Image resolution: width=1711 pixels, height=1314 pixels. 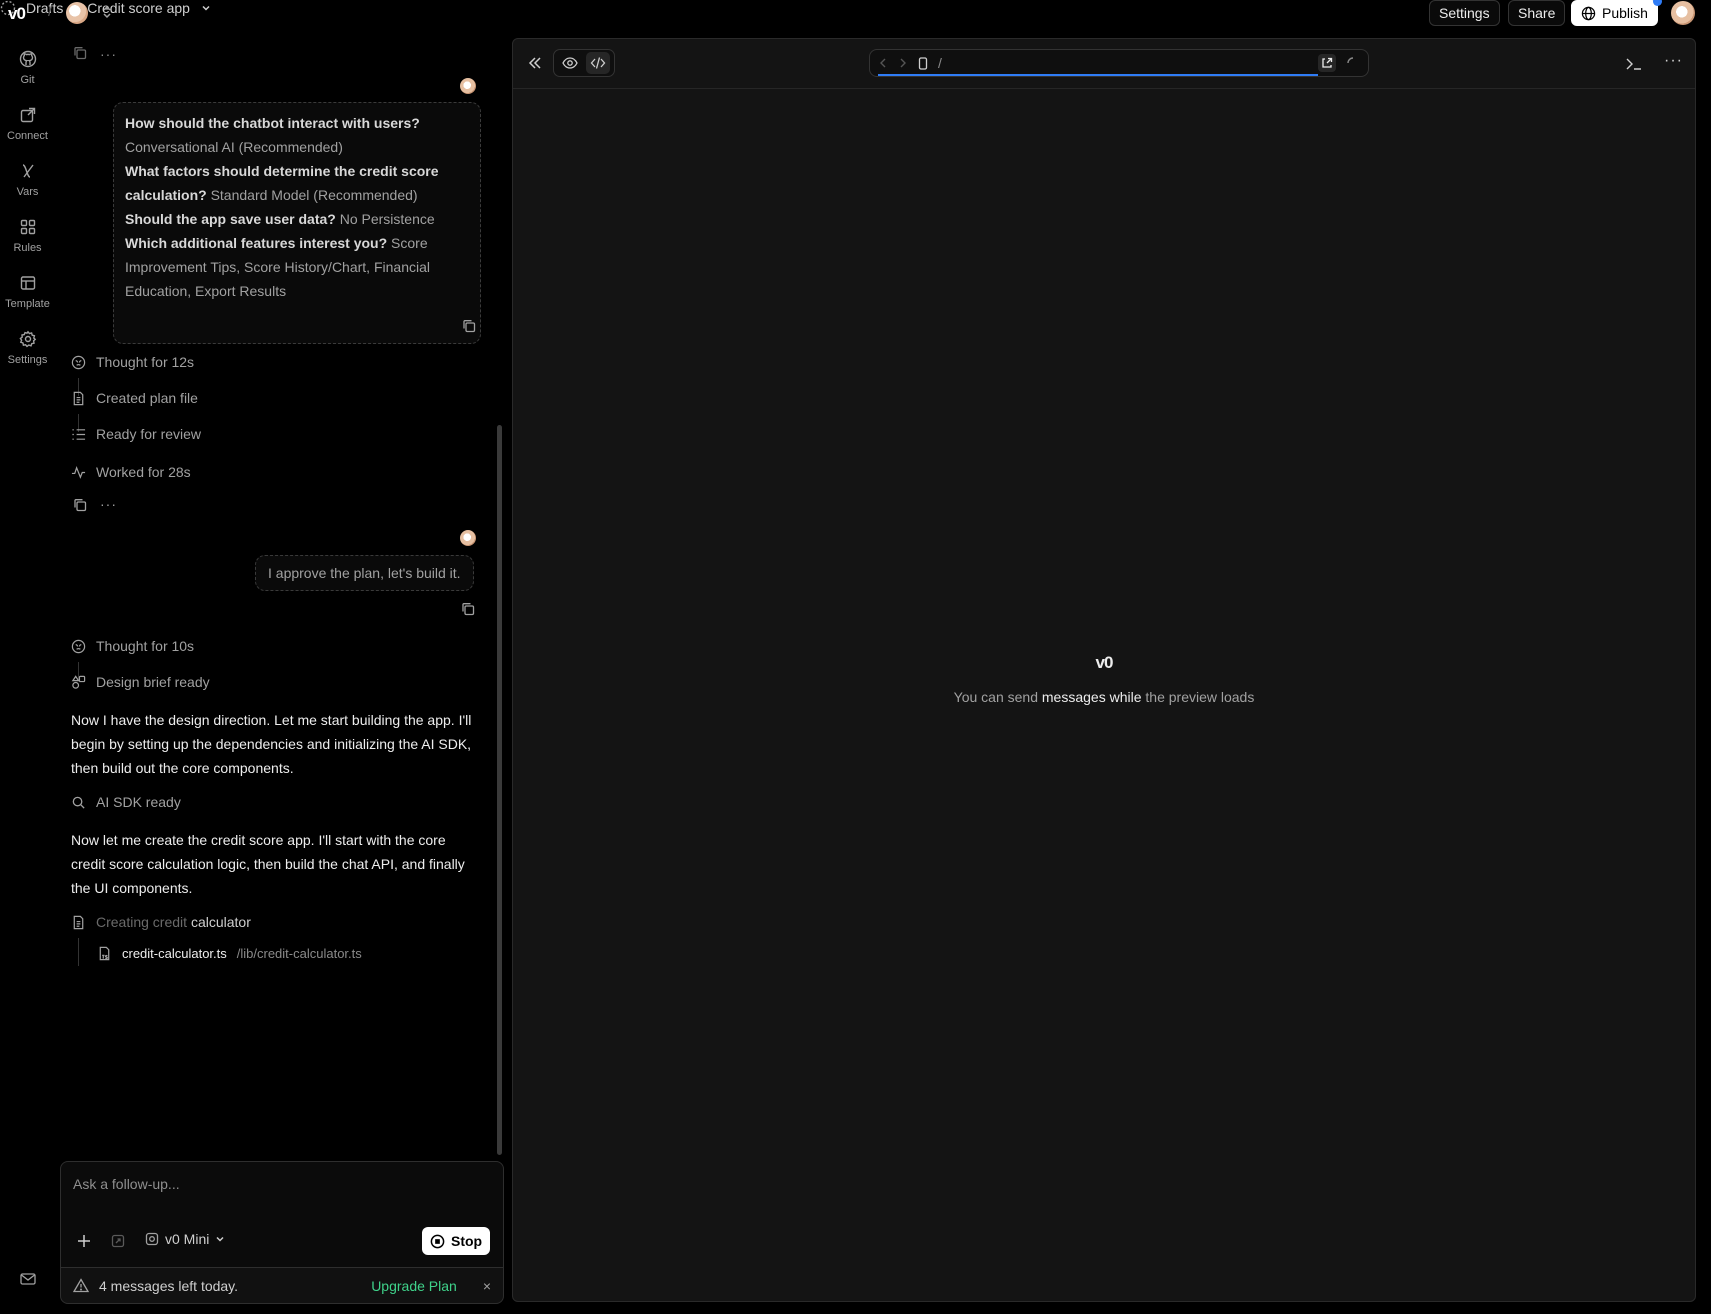 I want to click on search-icon, so click(x=78, y=802).